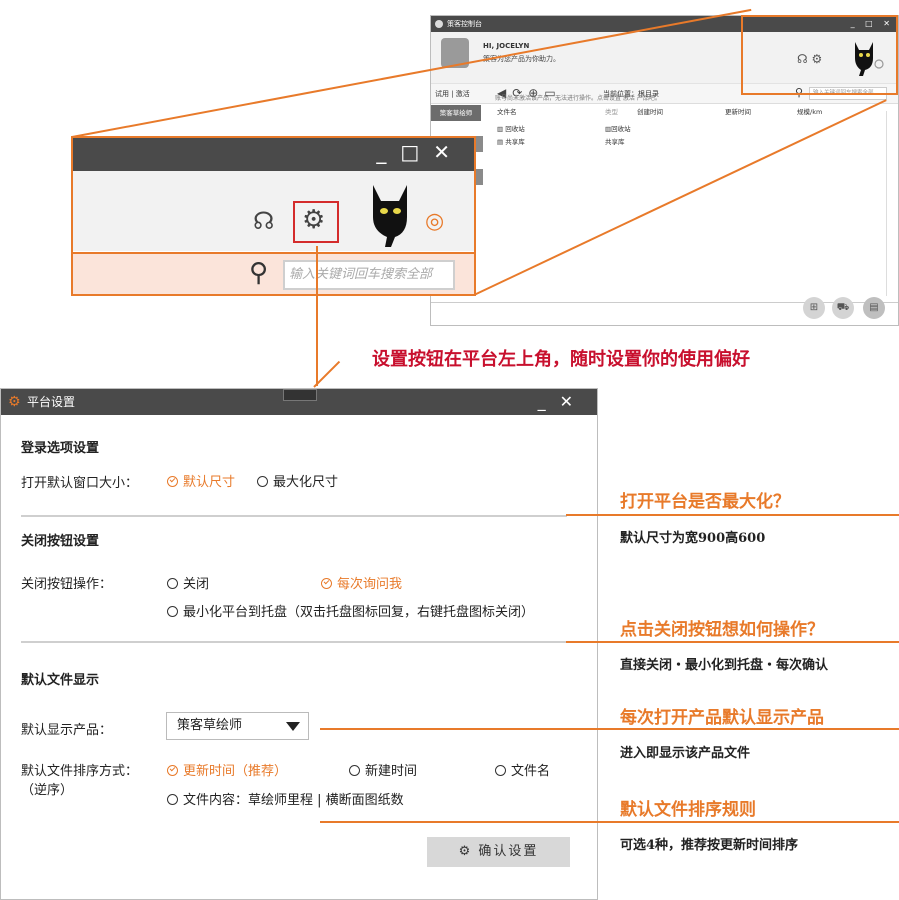  I want to click on confirm-settings-button: ⚙ 确认设置, so click(498, 852).